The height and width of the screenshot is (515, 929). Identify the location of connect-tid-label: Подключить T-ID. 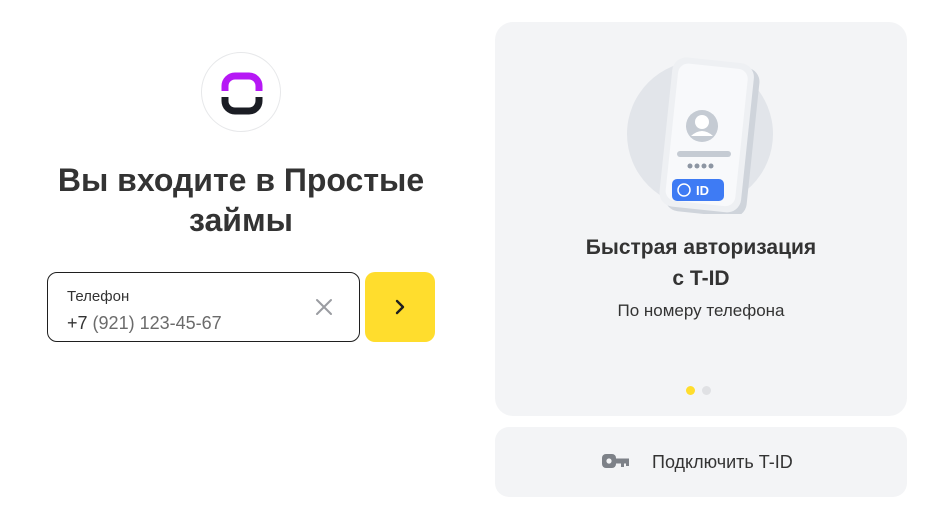
(722, 462).